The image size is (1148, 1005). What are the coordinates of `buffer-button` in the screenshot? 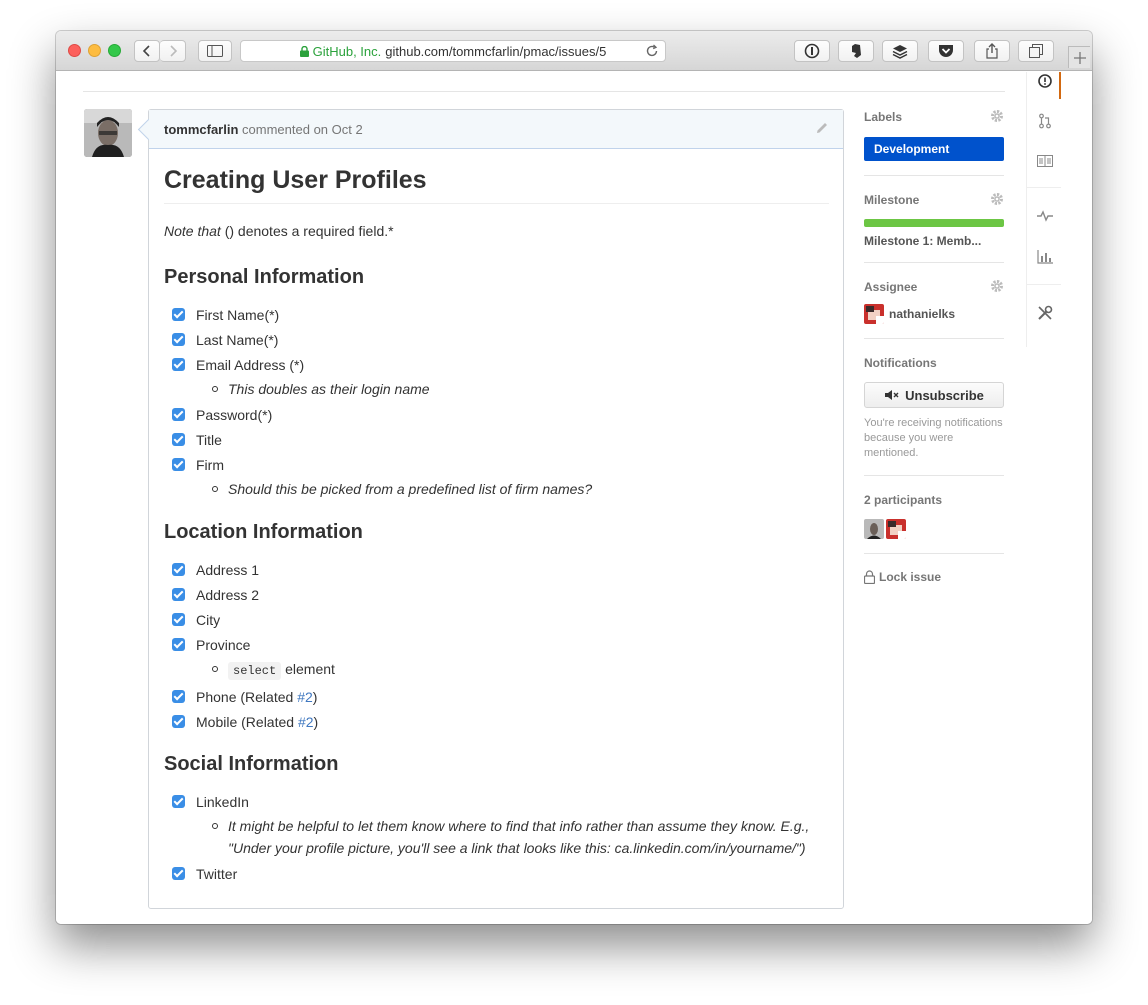 It's located at (900, 51).